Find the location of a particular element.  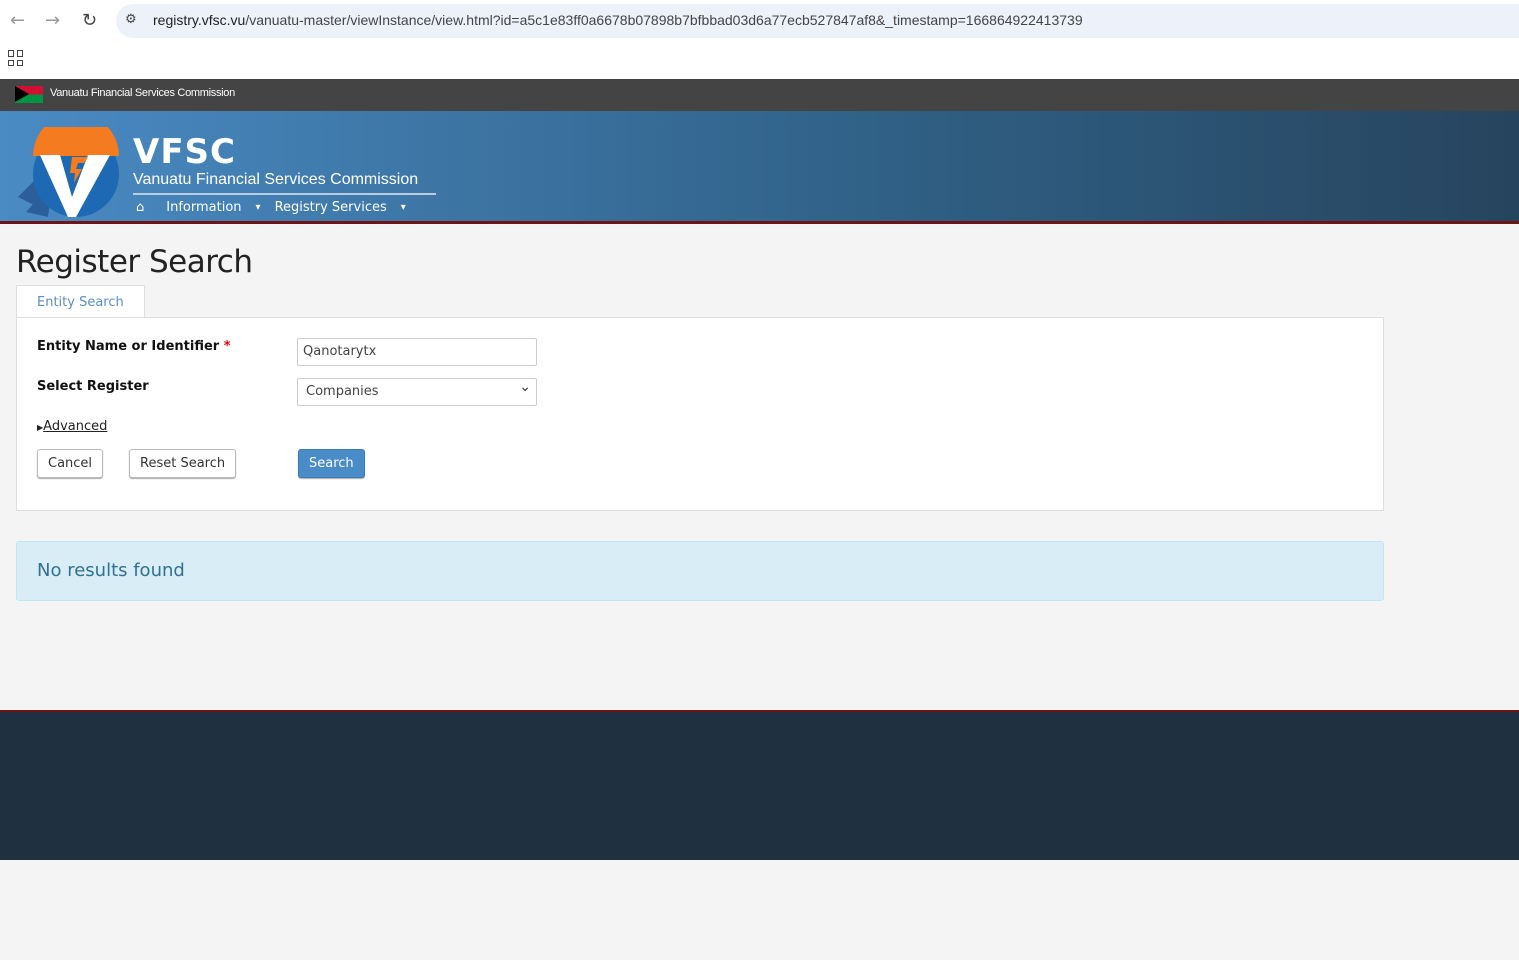

vanuatu-flag-icon is located at coordinates (29, 94).